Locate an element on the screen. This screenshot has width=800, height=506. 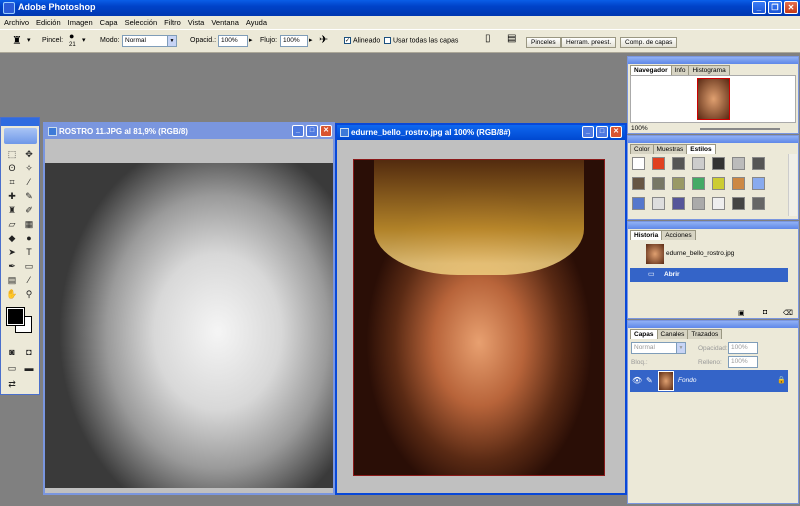
move-tool-icon: ✥ is located at coordinates (29, 154).